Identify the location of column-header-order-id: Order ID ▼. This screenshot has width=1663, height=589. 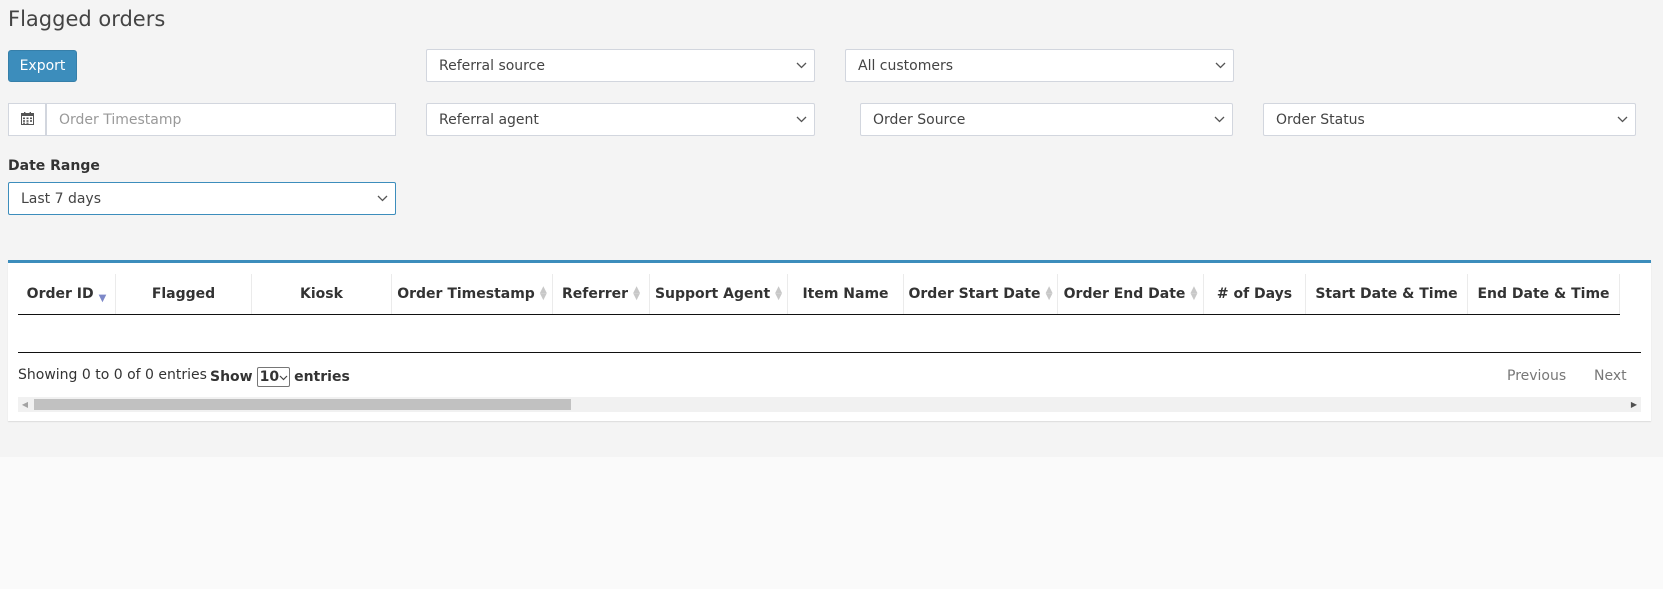
(67, 294).